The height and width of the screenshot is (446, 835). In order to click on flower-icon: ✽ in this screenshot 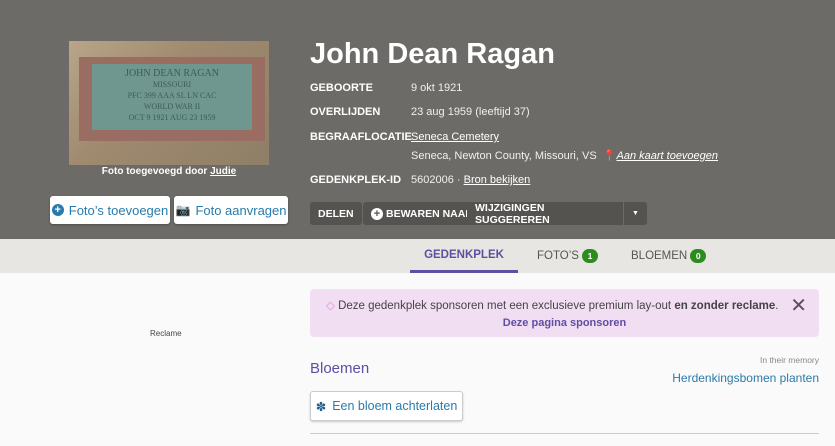, I will do `click(321, 406)`.